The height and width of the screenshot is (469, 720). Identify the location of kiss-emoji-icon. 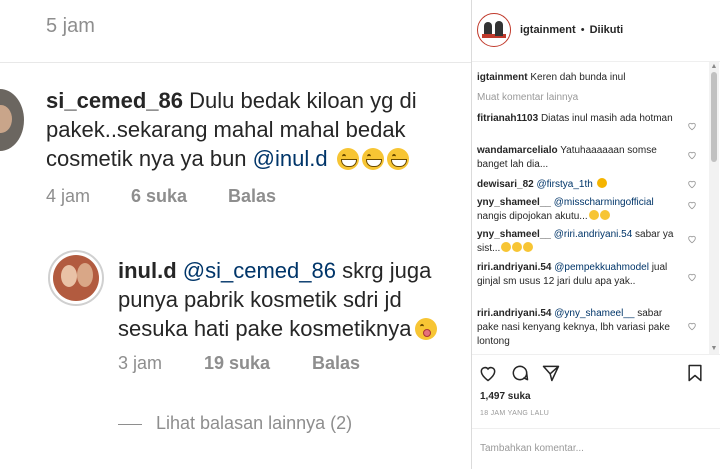
(425, 329).